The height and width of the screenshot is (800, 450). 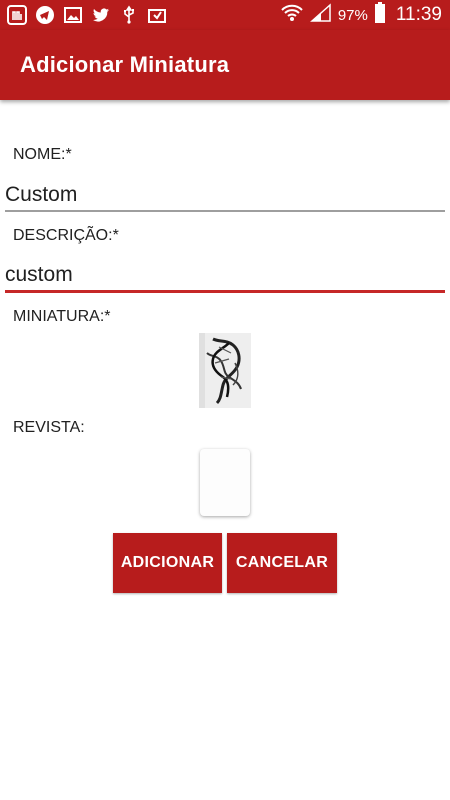 I want to click on nome-underline, so click(x=225, y=211).